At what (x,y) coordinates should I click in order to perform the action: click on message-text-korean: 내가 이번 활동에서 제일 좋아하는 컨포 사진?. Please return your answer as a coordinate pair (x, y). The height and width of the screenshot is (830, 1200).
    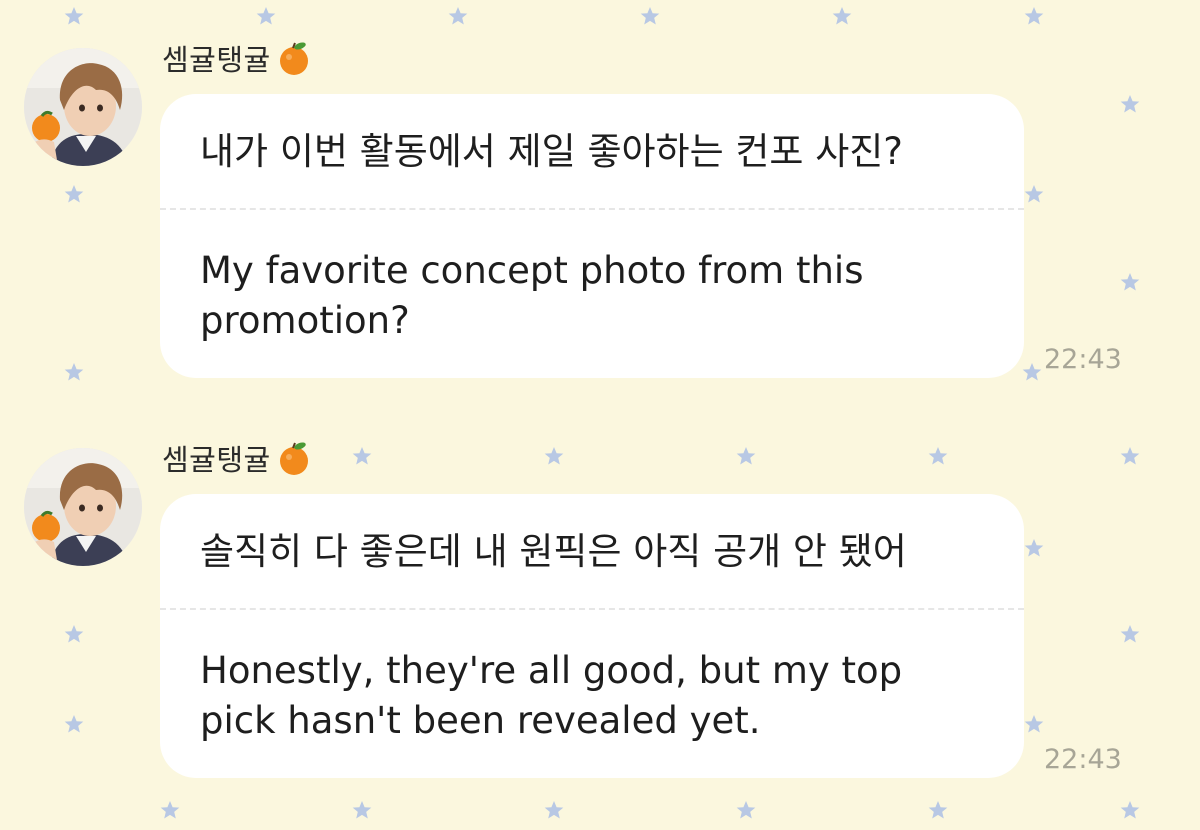
    Looking at the image, I should click on (551, 151).